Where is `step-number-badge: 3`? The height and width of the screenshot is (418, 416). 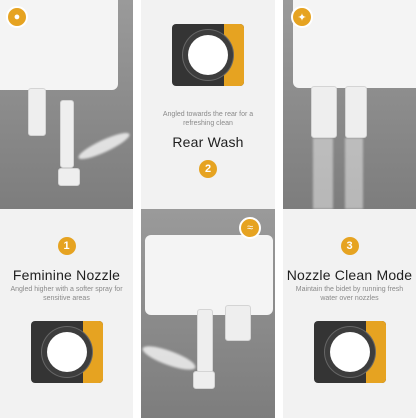
step-number-badge: 3 is located at coordinates (349, 246).